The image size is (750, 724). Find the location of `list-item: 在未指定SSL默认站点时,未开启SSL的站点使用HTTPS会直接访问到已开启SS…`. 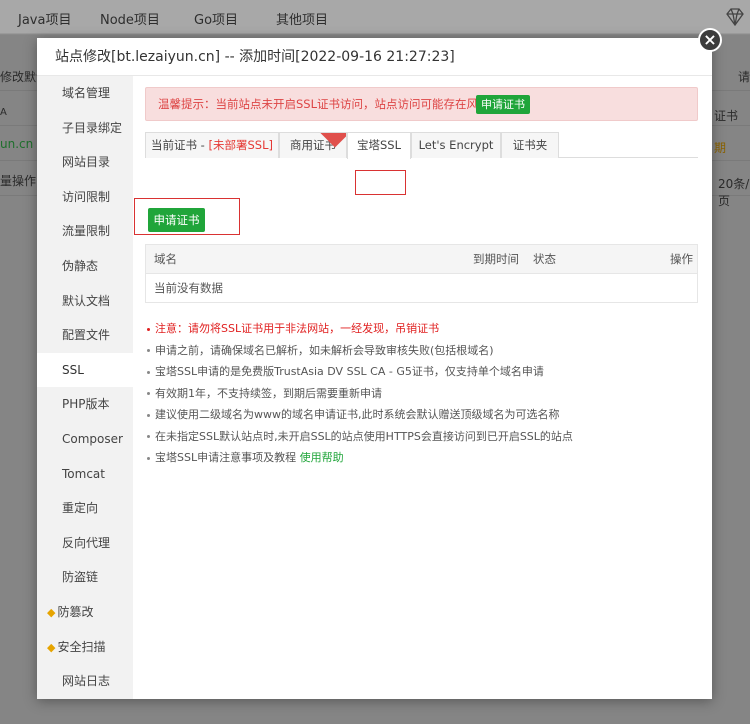

list-item: 在未指定SSL默认站点时,未开启SSL的站点使用HTTPS会直接访问到已开启SS… is located at coordinates (425, 437).